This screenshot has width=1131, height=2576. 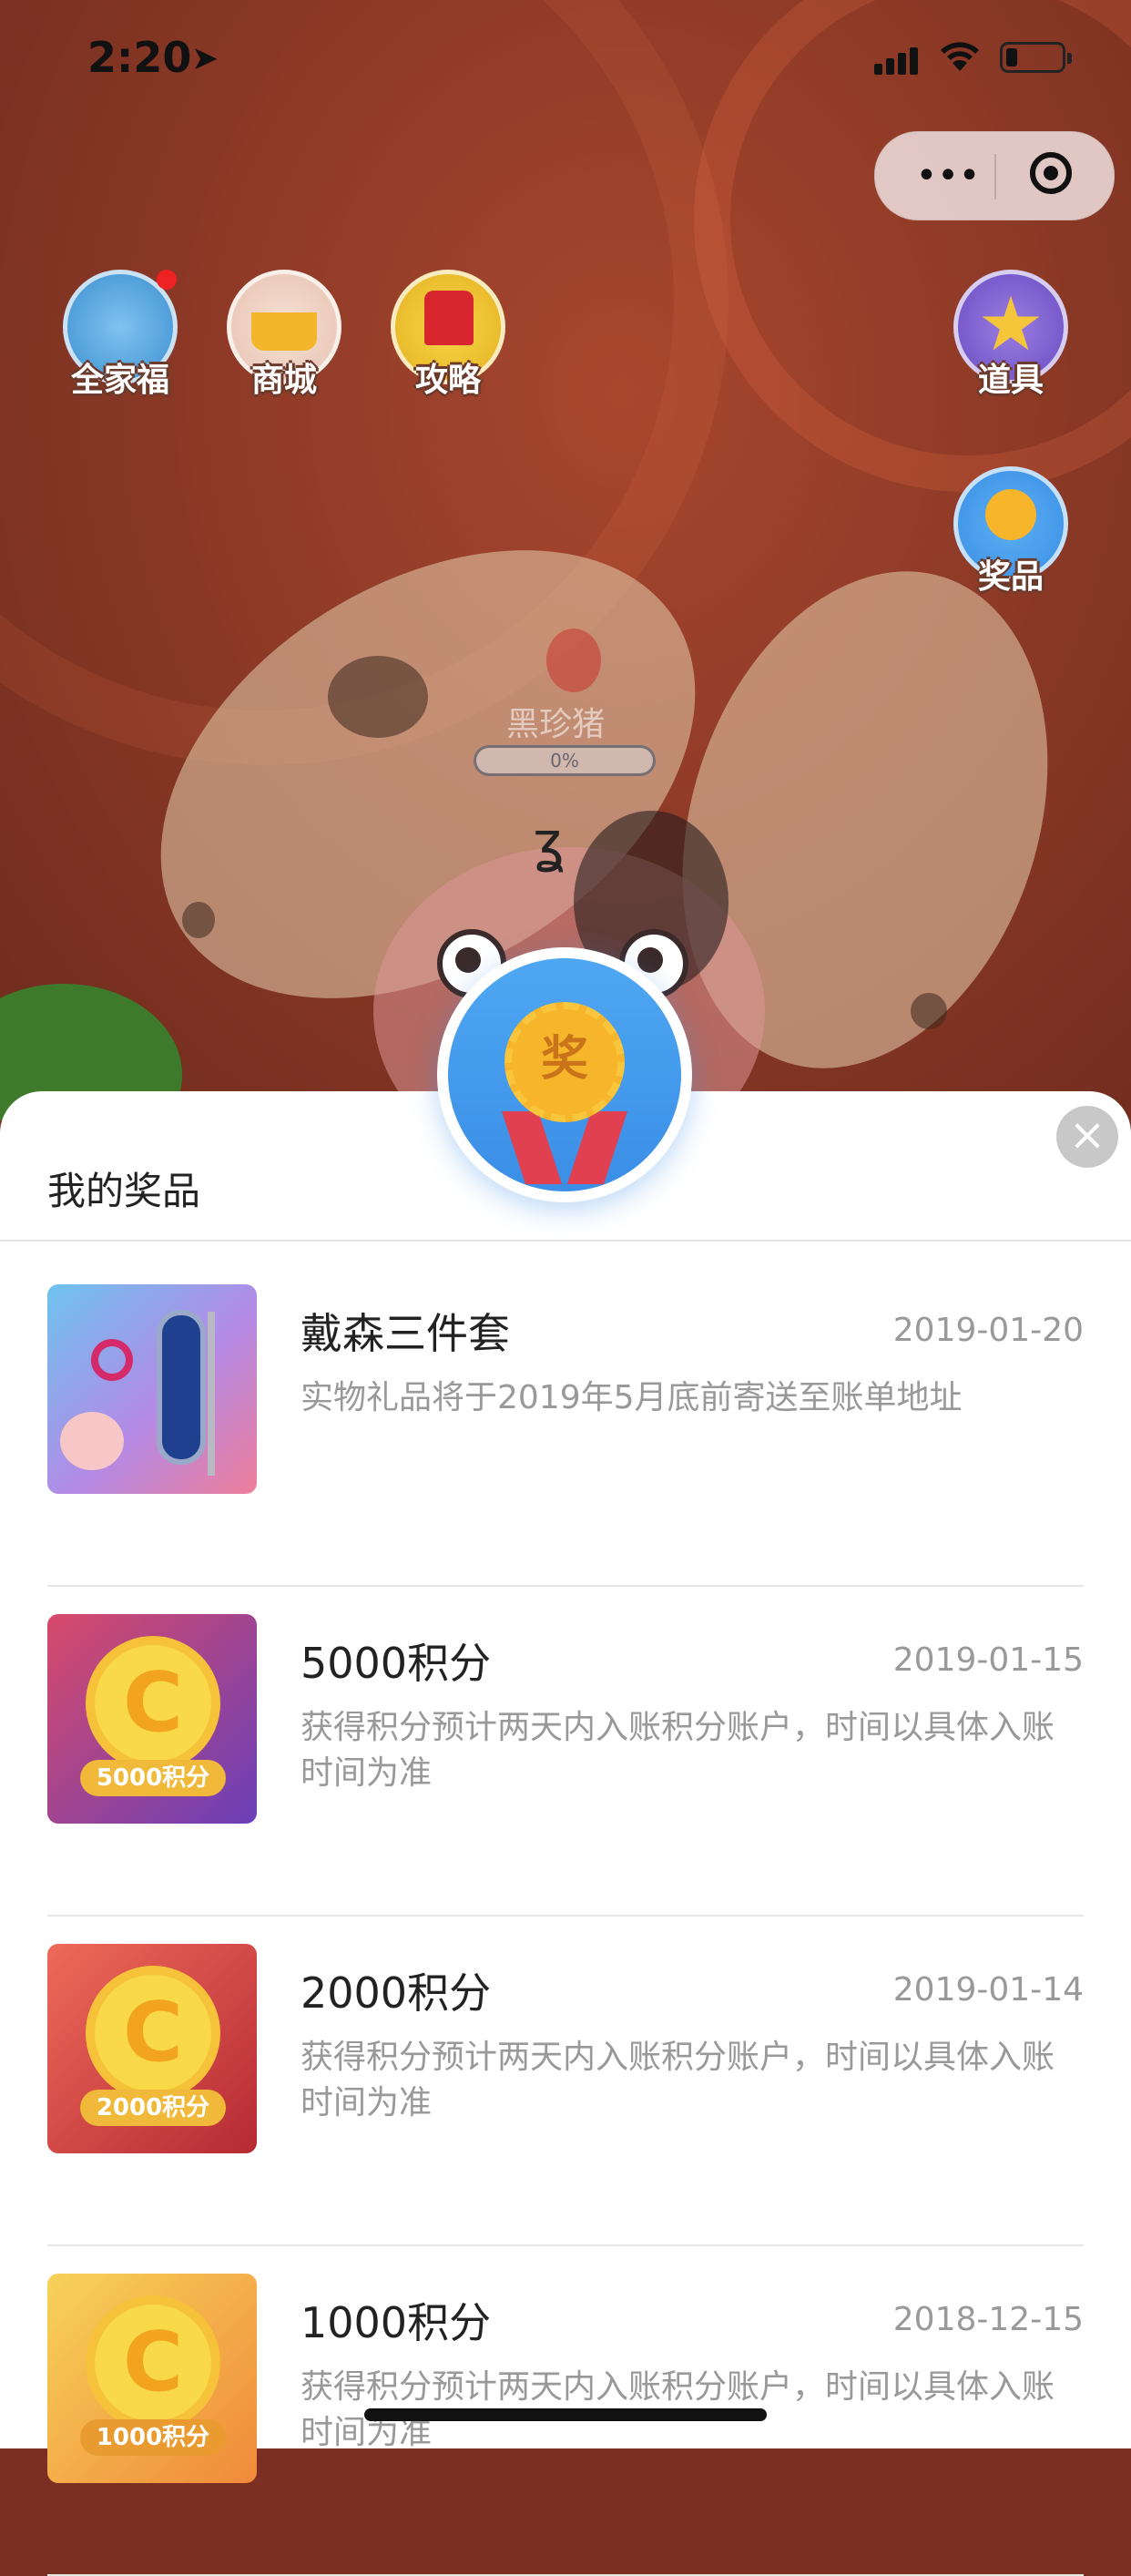 I want to click on points-tag: 2000积分, so click(x=153, y=2108).